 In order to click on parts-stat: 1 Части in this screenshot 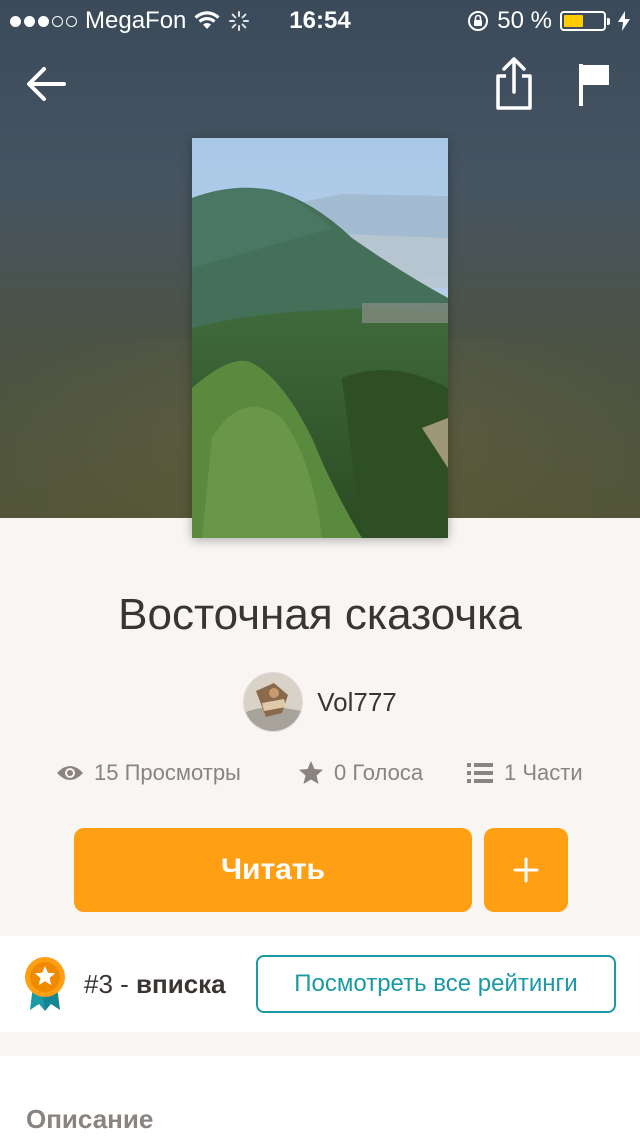, I will do `click(524, 773)`.